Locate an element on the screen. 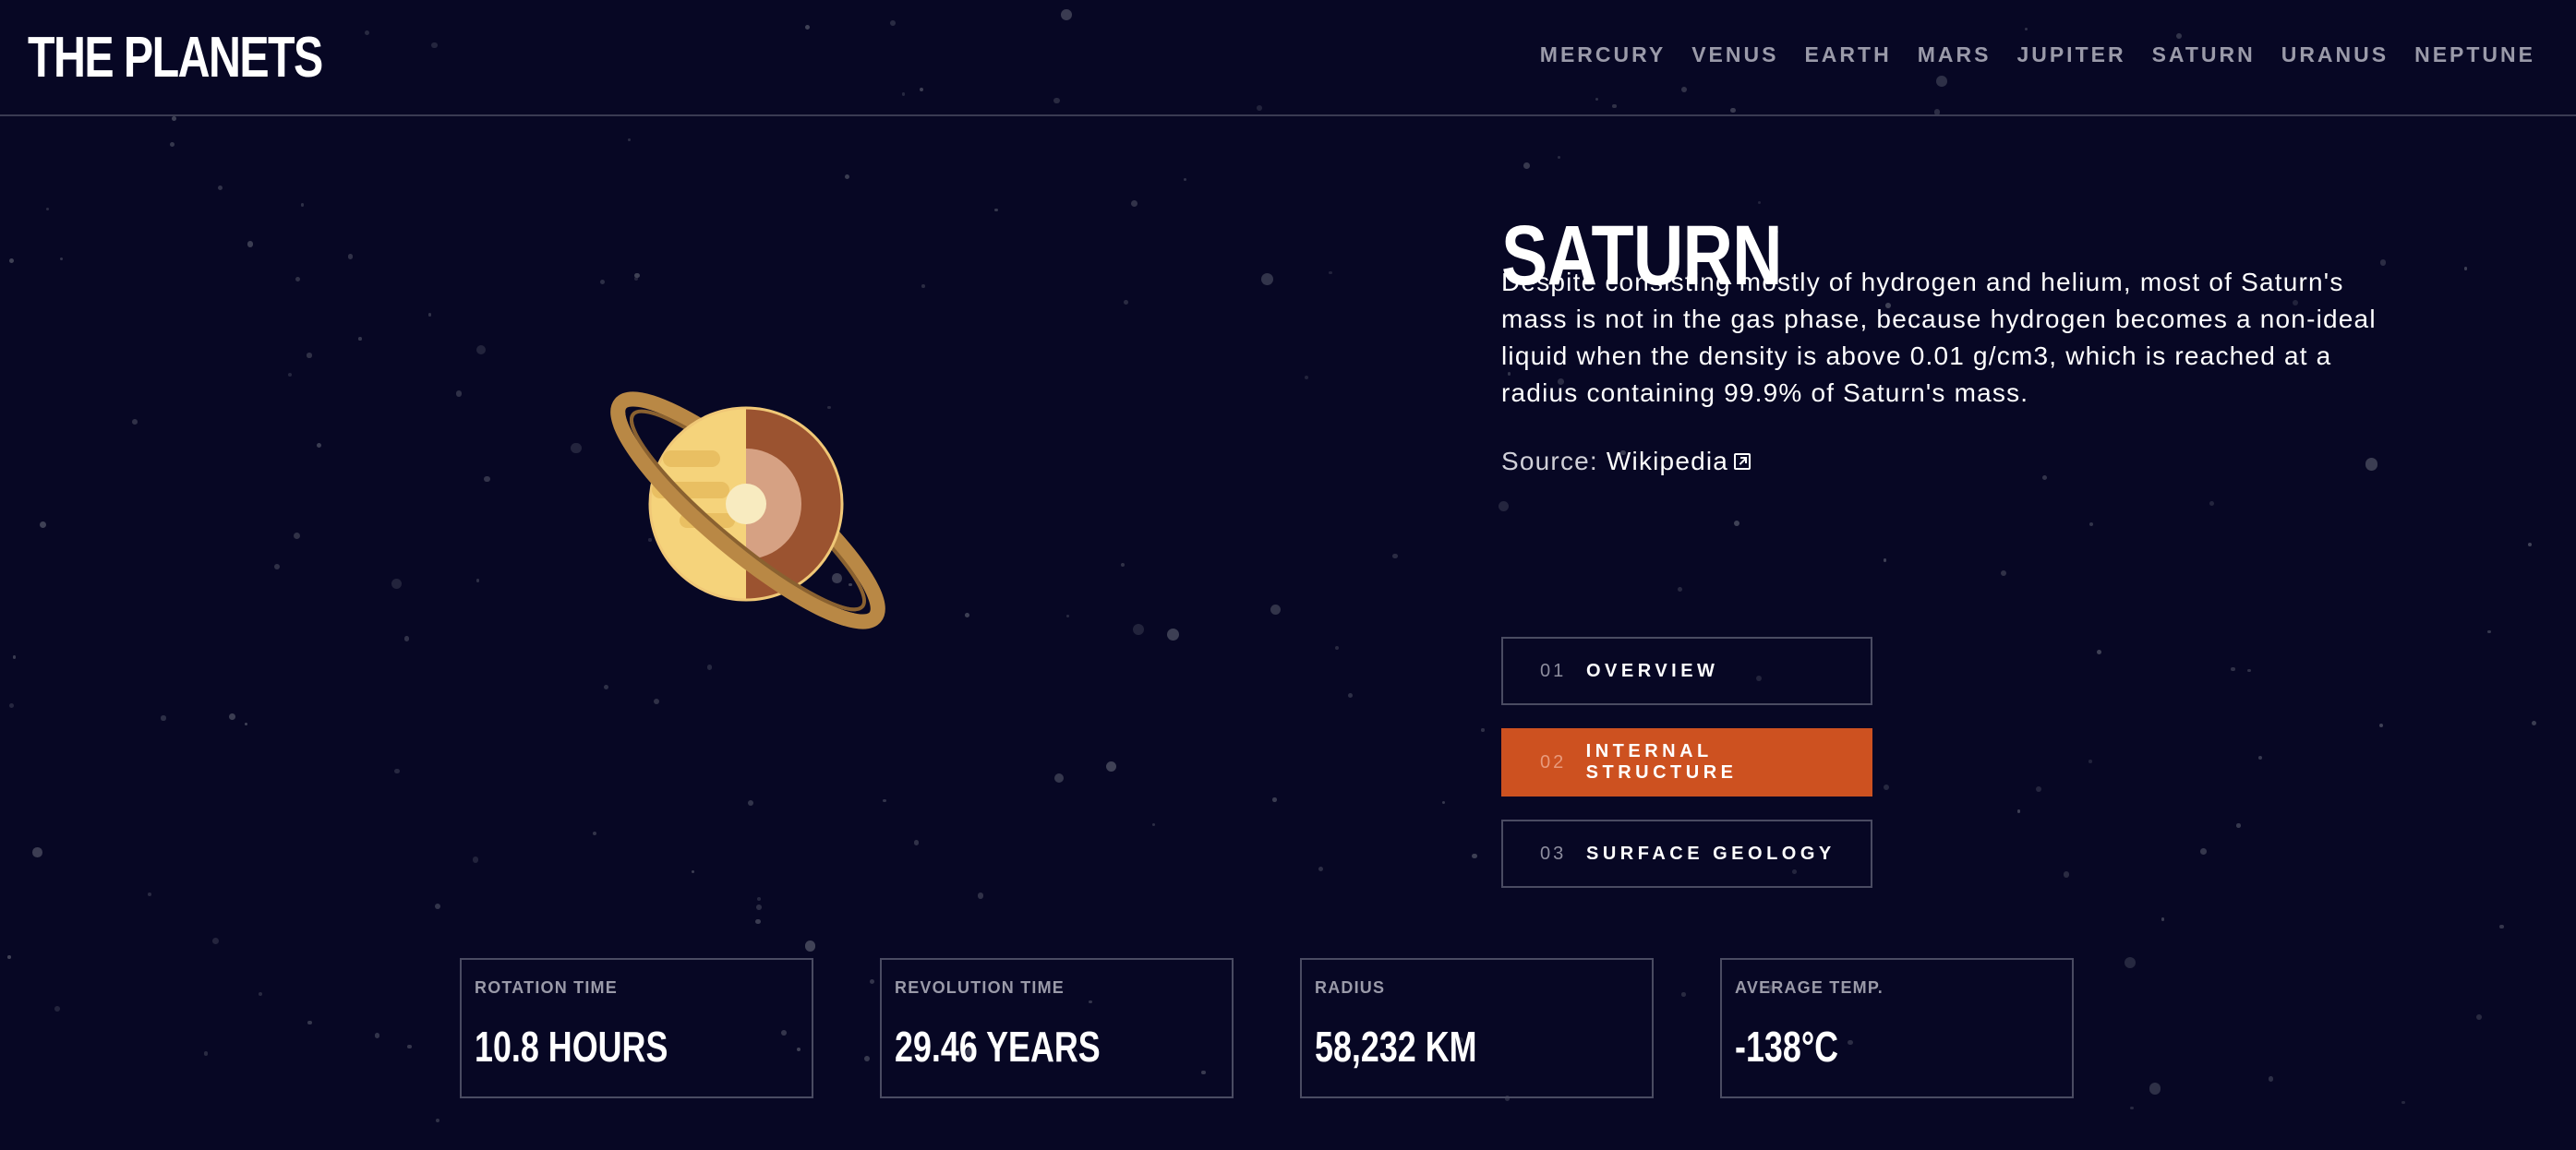  nav-item-neptune: NEPTUNE is located at coordinates (2474, 54).